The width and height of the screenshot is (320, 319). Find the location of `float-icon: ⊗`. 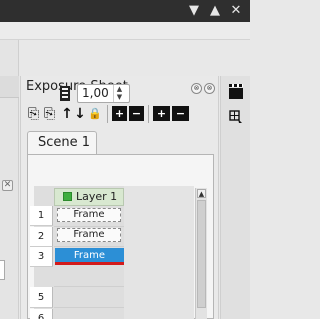

float-icon: ⊗ is located at coordinates (196, 88).